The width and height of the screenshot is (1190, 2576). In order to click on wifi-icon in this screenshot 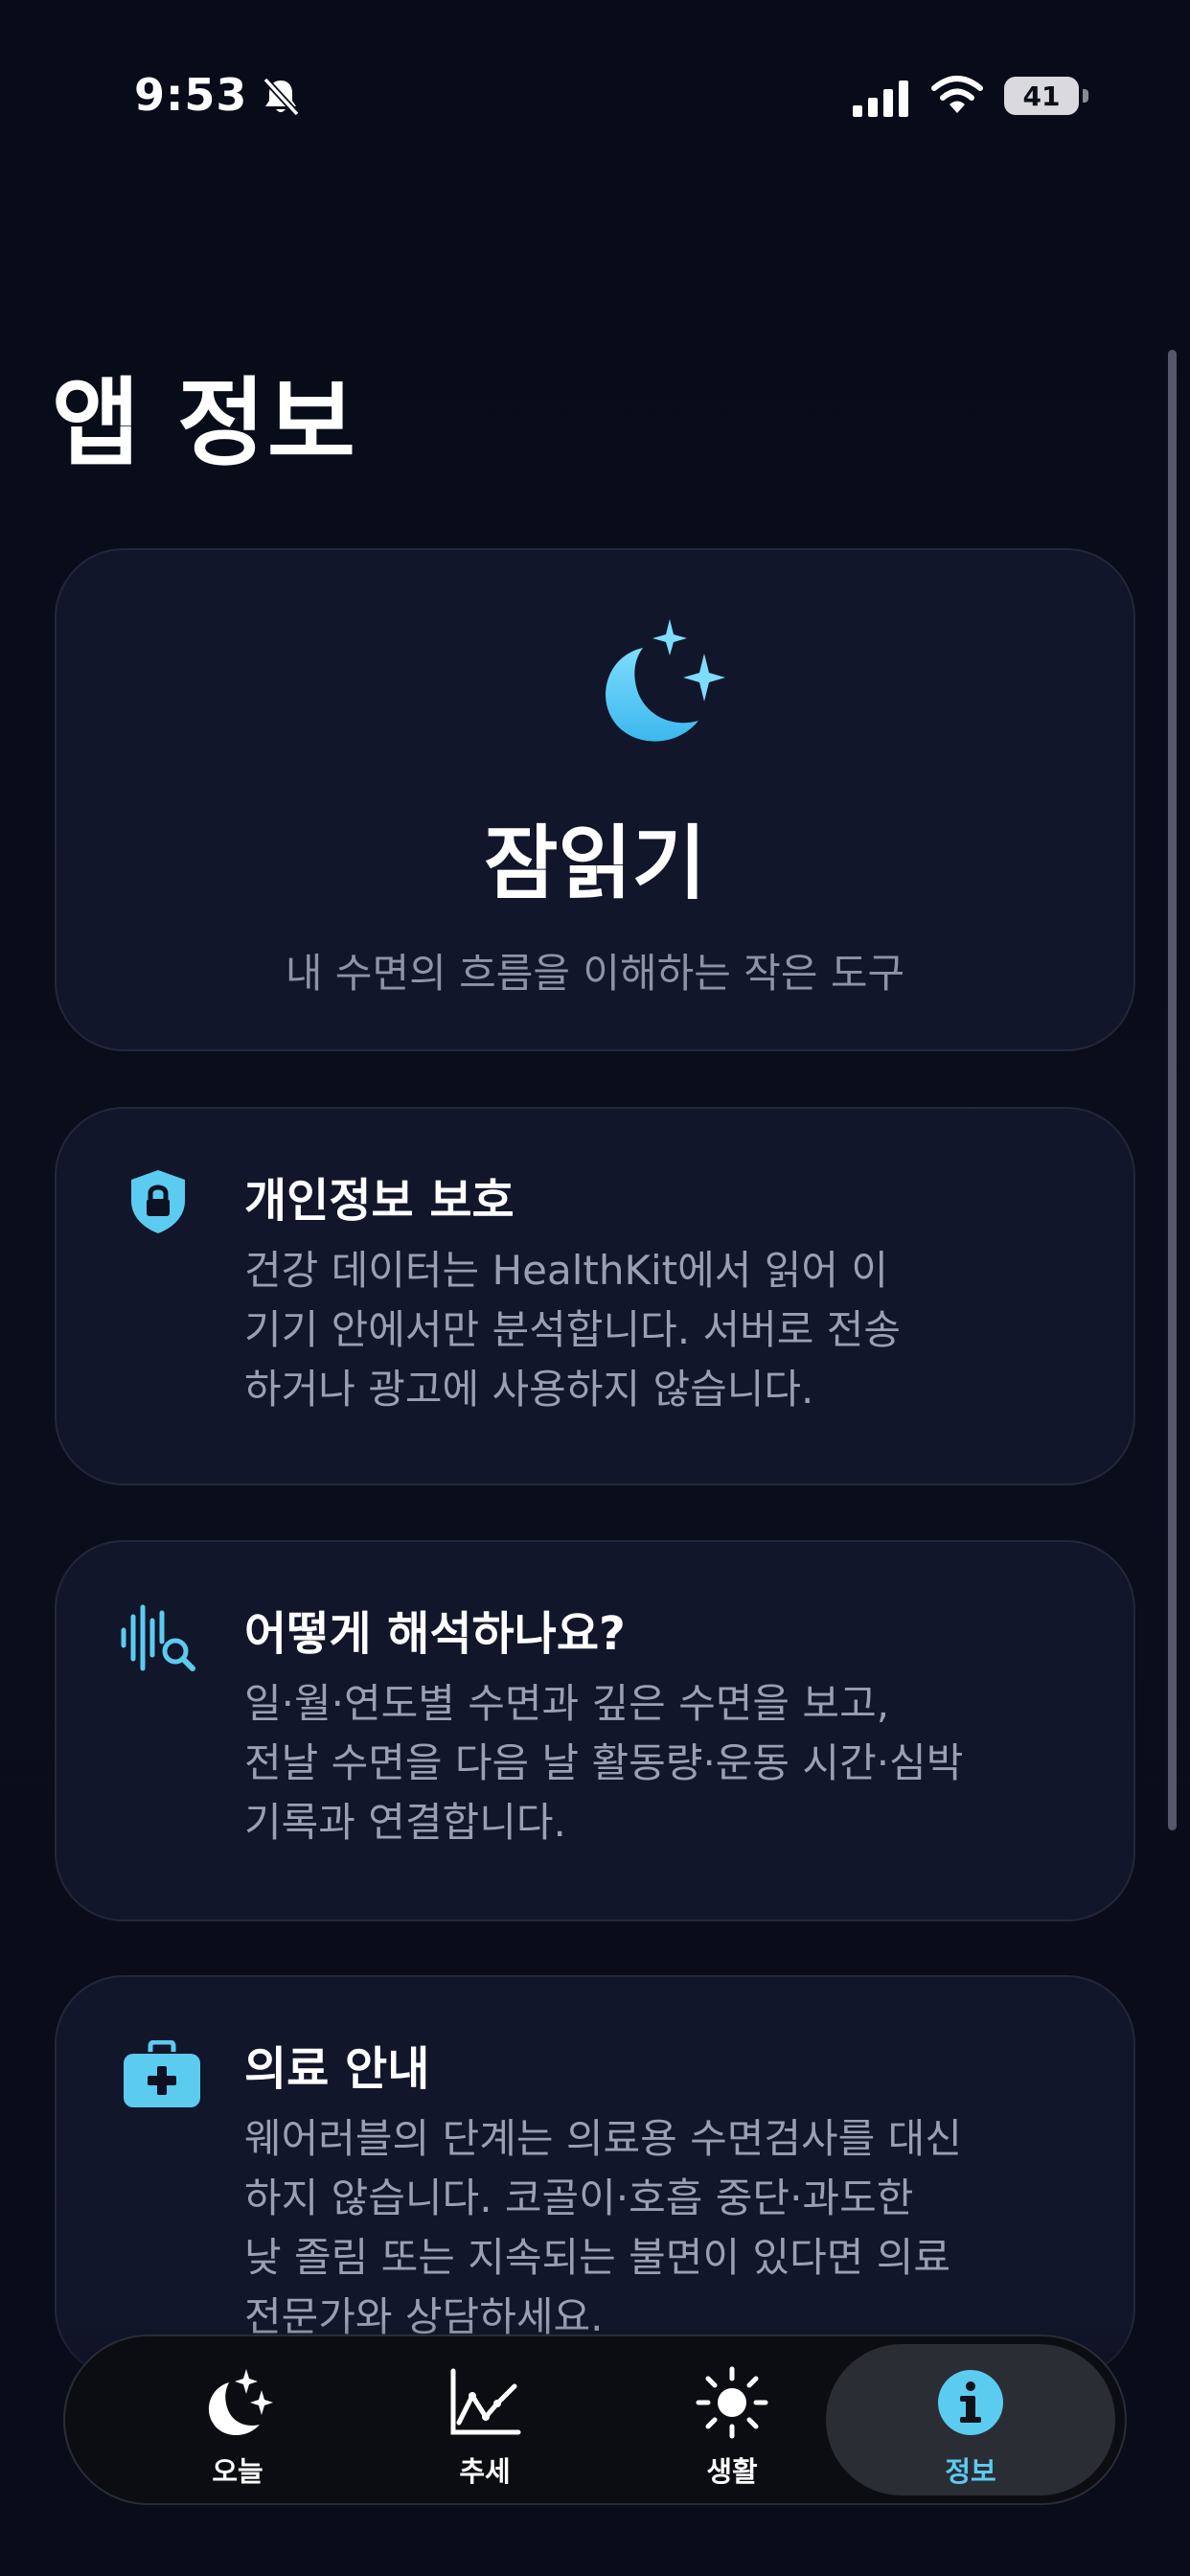, I will do `click(957, 94)`.